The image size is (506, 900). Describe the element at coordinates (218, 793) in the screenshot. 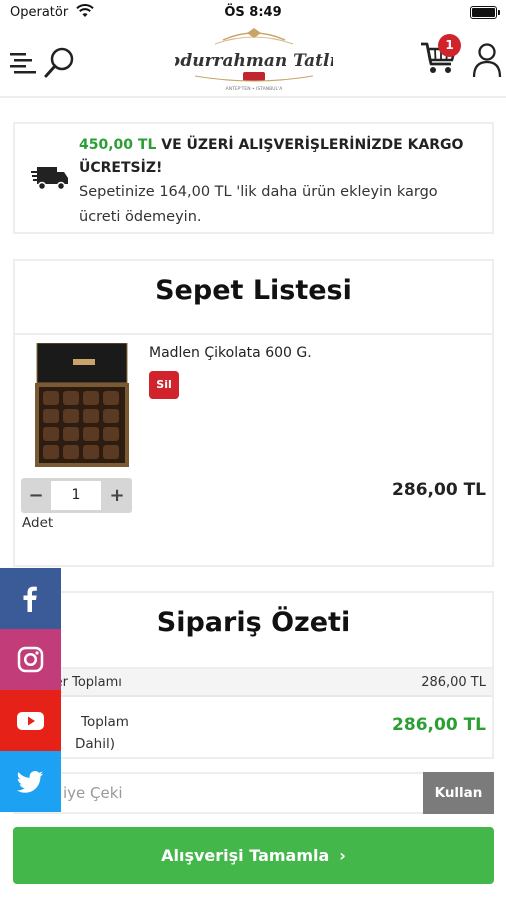

I see `coupon-input: iye Çeki` at that location.